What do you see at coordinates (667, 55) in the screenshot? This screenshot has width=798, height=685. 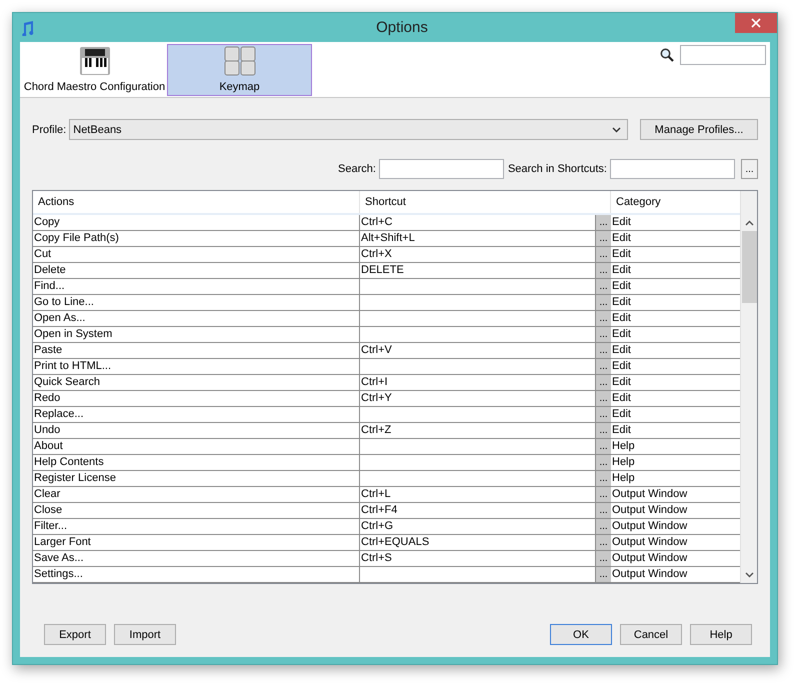 I see `search-icon` at bounding box center [667, 55].